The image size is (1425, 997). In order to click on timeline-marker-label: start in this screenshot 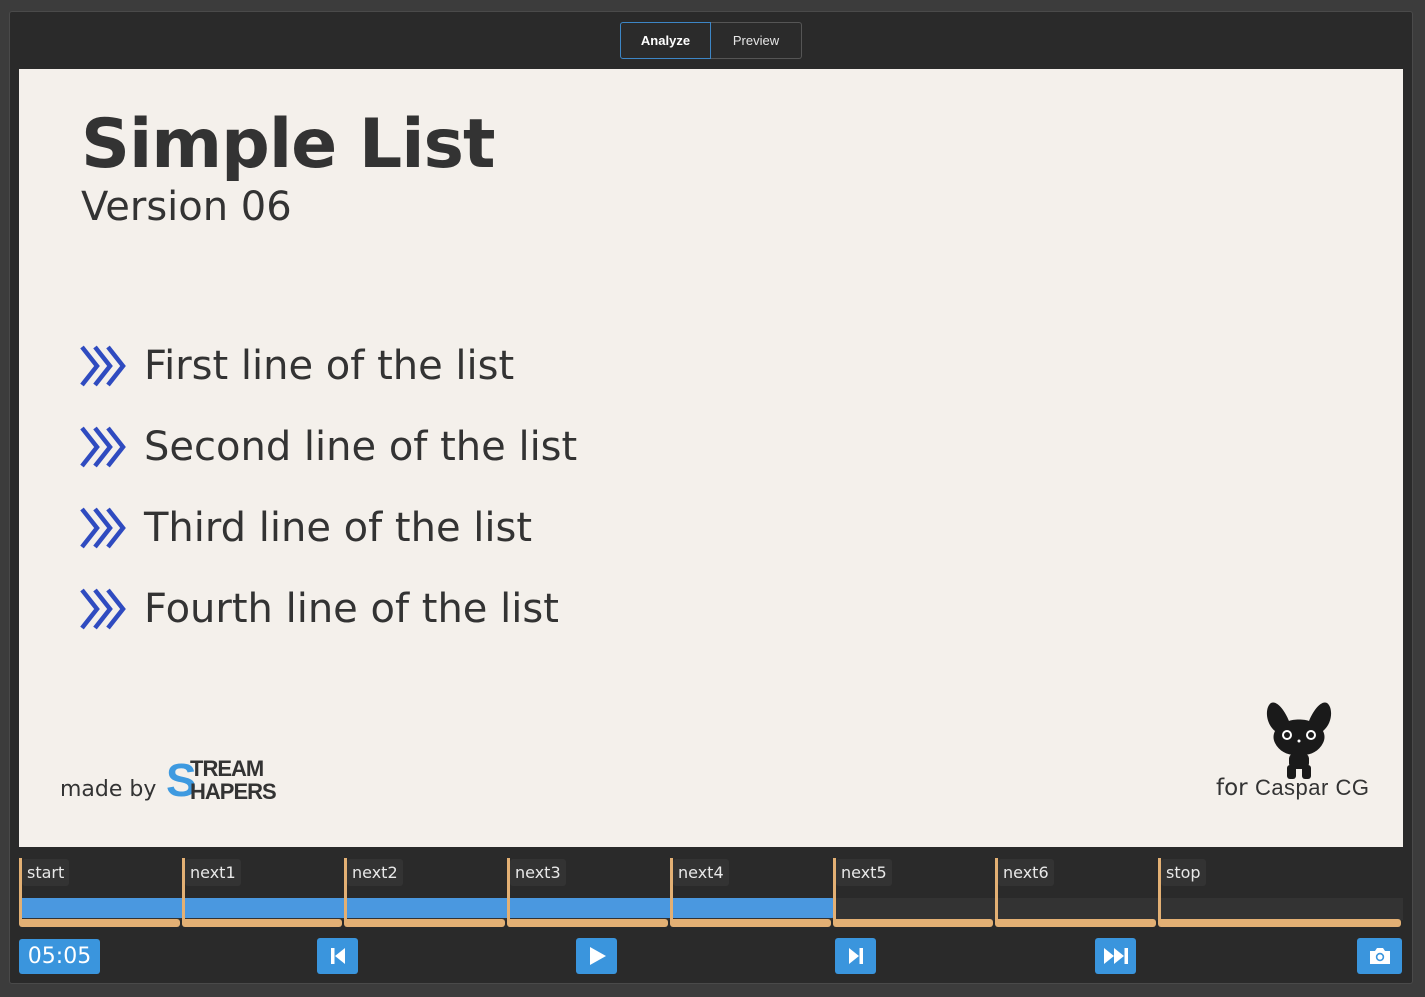, I will do `click(46, 872)`.